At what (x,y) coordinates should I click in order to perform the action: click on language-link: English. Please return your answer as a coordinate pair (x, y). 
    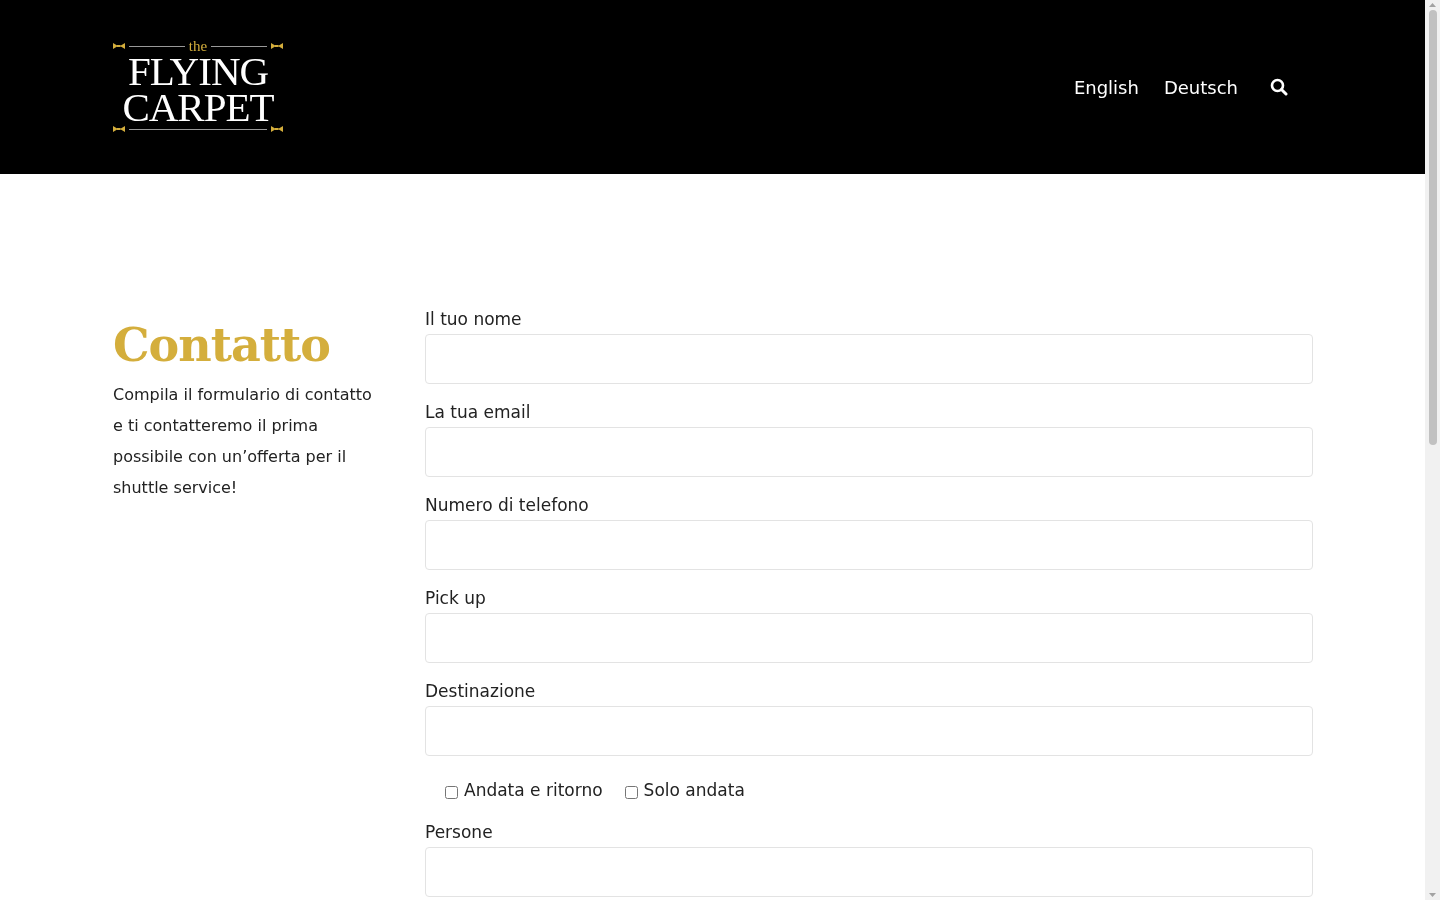
    Looking at the image, I should click on (1106, 87).